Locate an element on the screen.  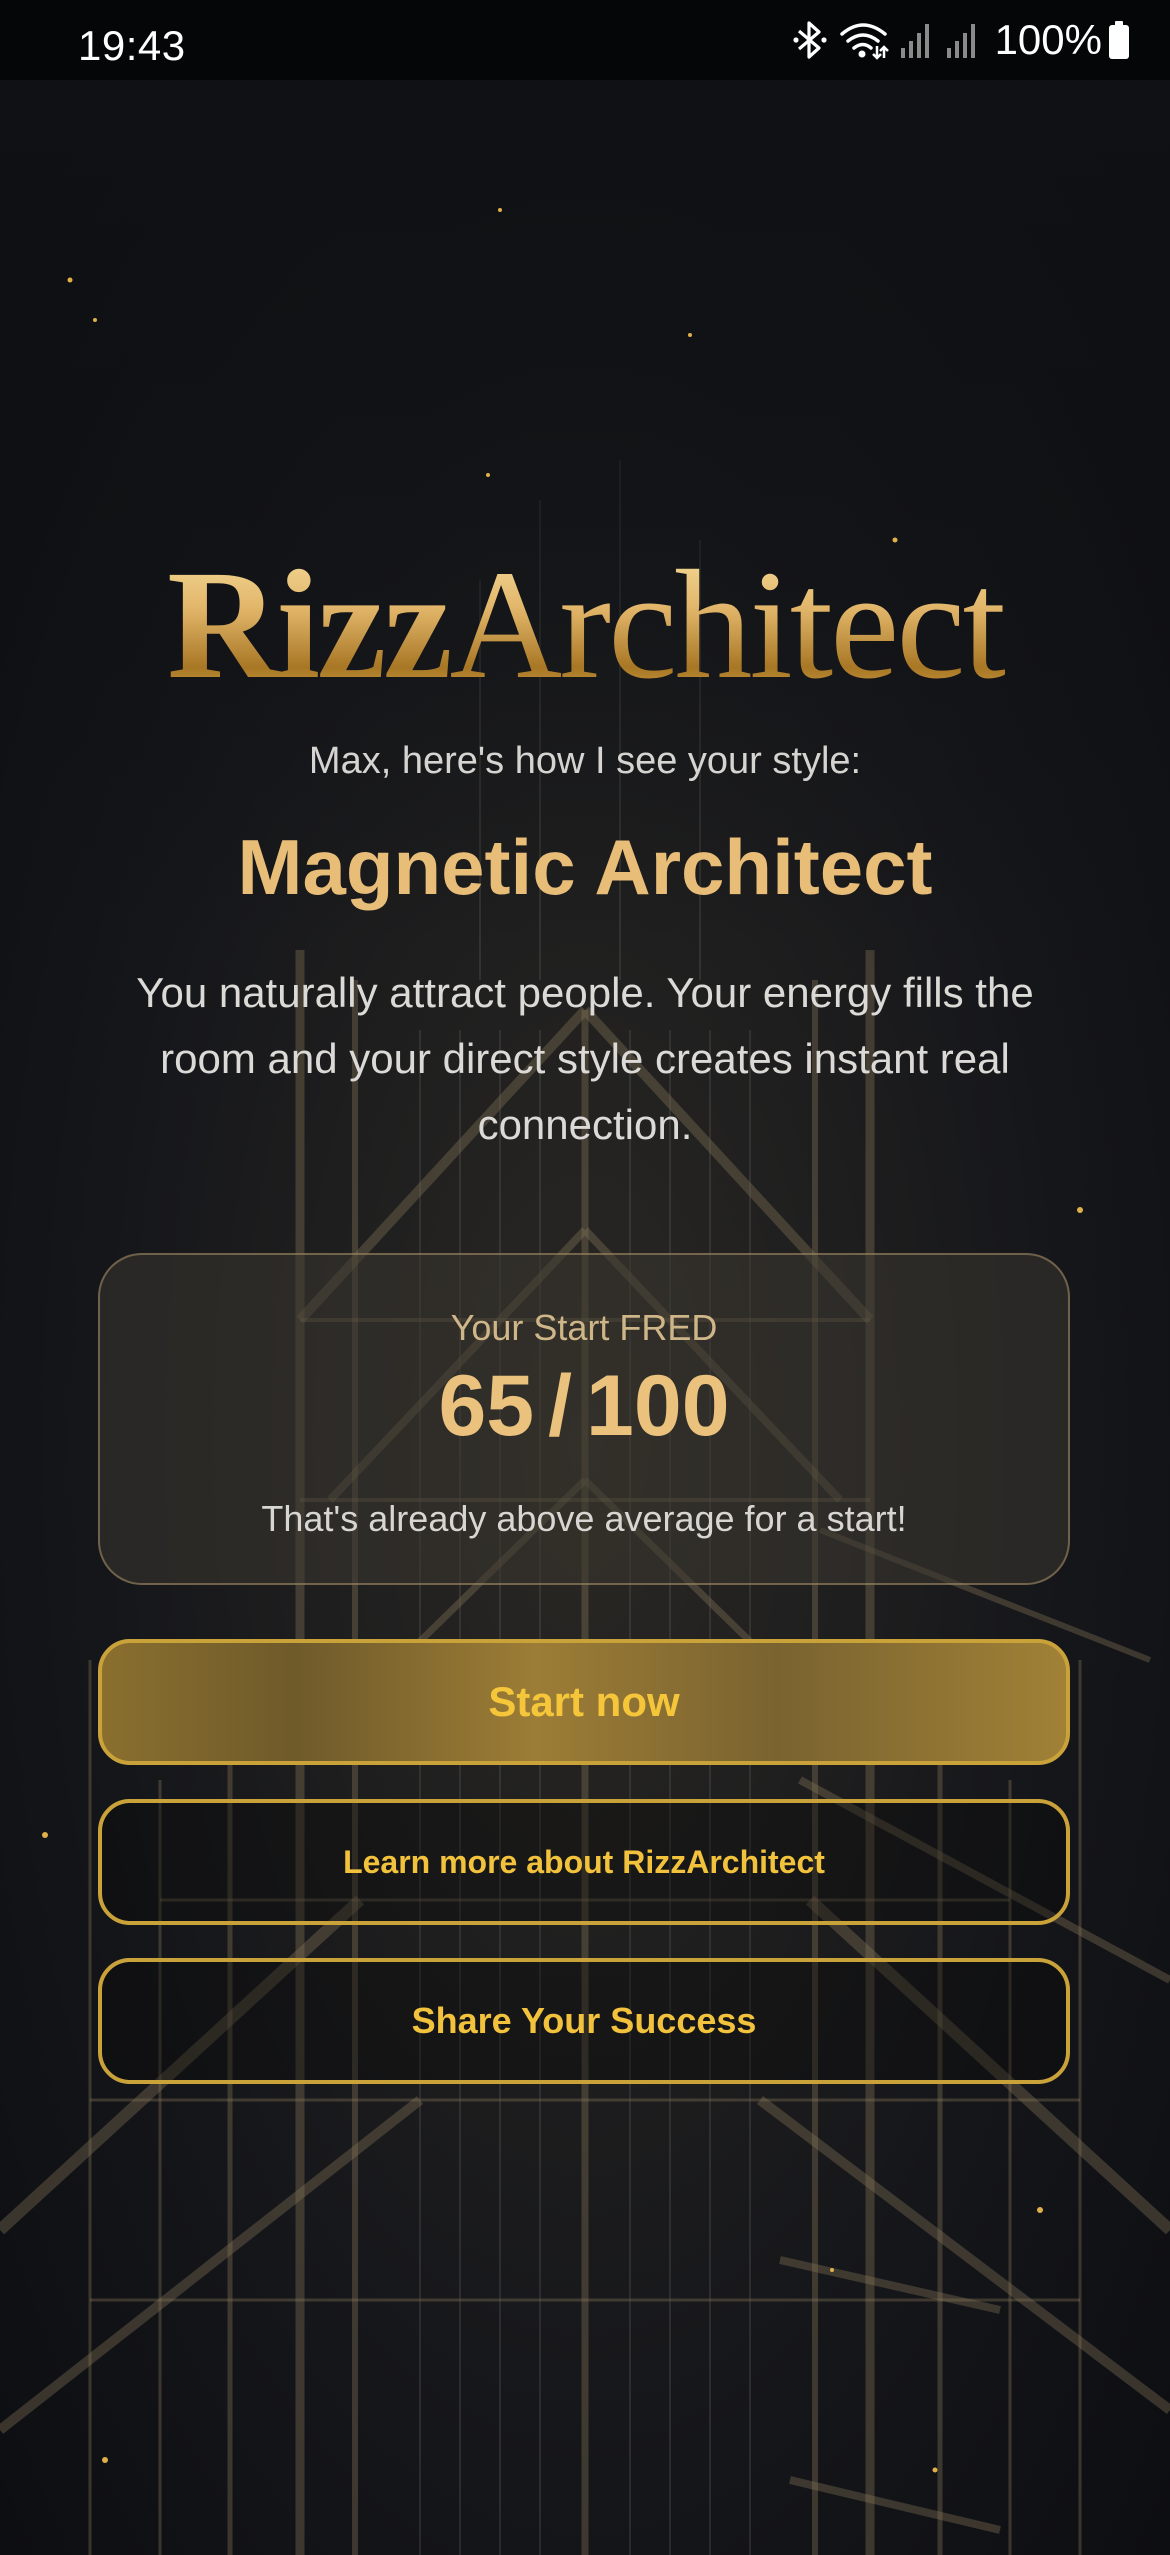
battery-icon is located at coordinates (1119, 40).